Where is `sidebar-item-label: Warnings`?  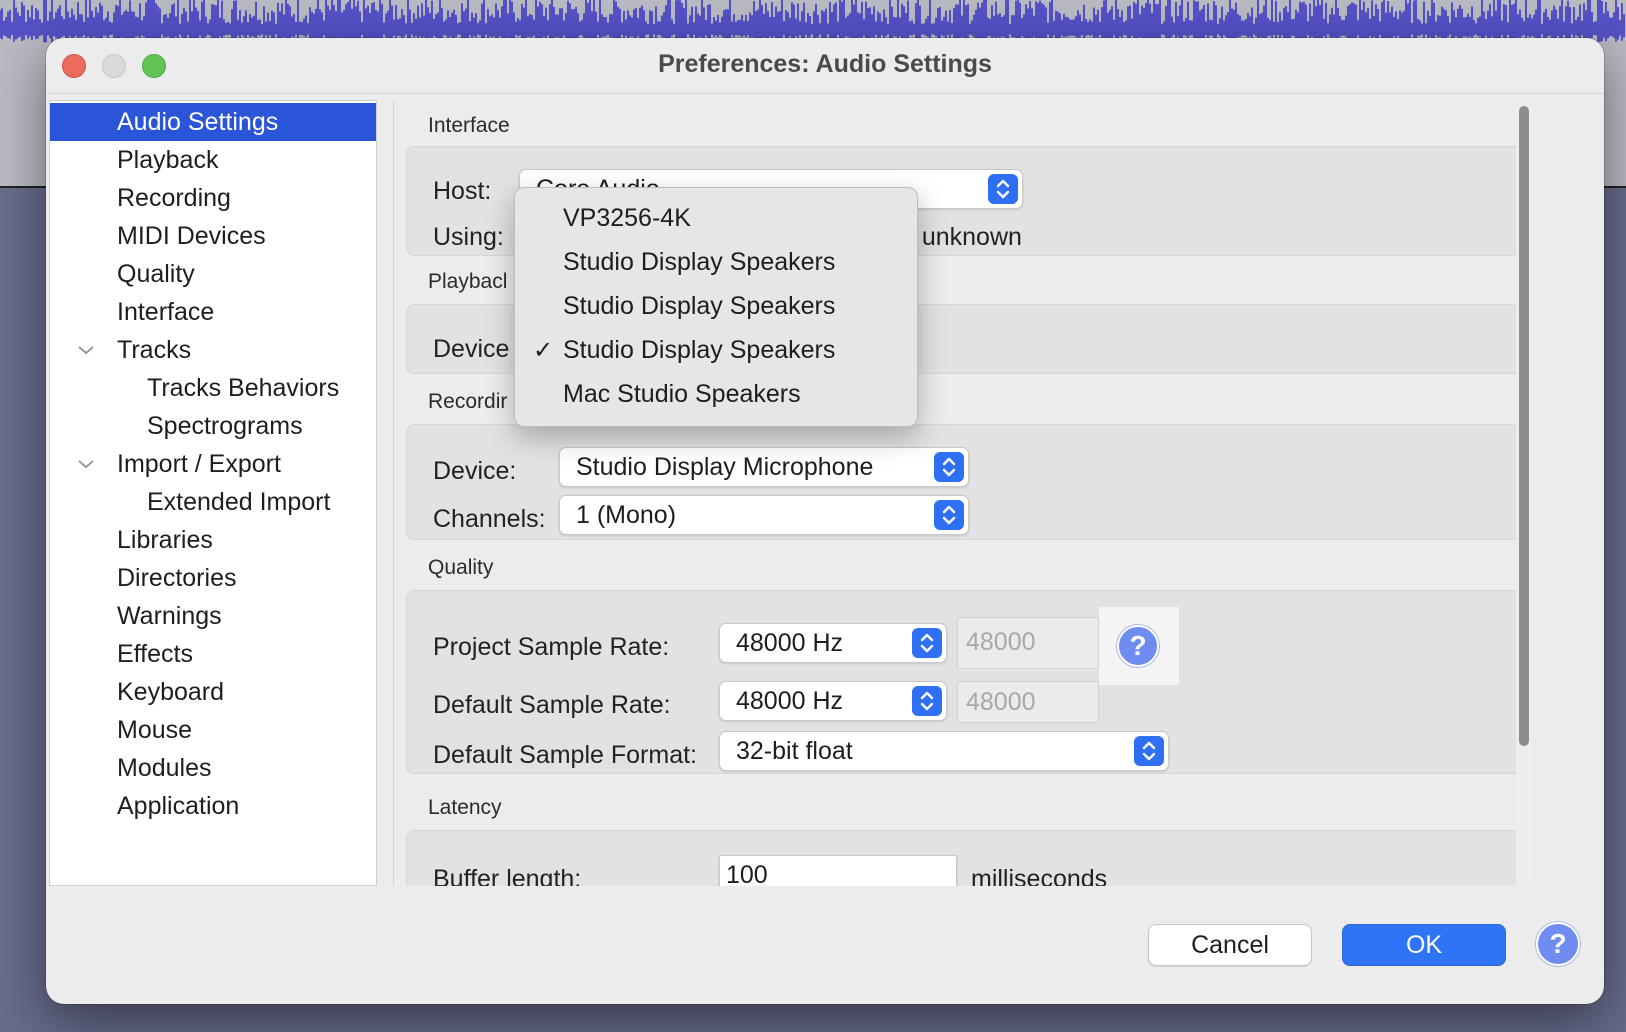 sidebar-item-label: Warnings is located at coordinates (169, 616).